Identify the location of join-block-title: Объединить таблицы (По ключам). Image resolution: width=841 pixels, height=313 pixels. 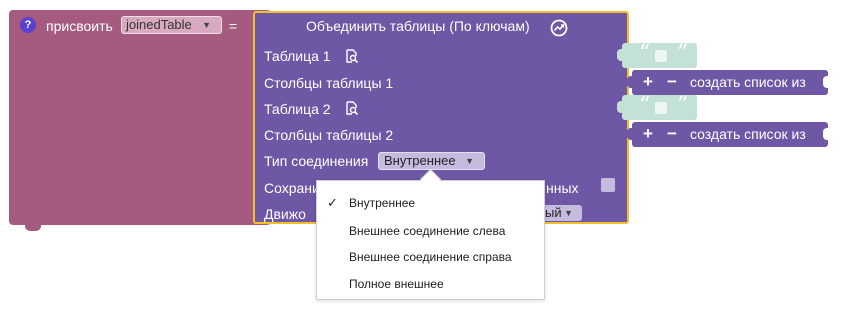
(418, 26).